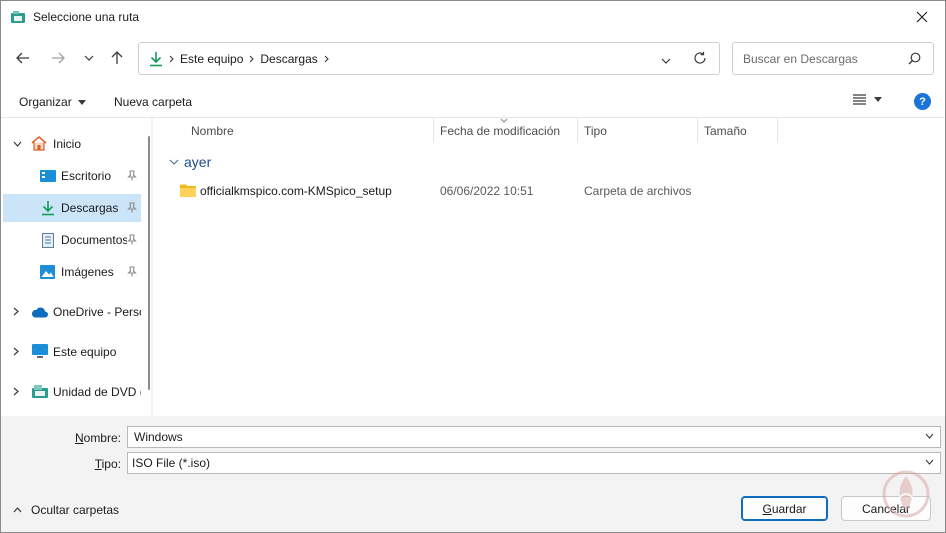 This screenshot has height=533, width=946. I want to click on command-bar: Organizar Nueva carpeta ?, so click(473, 101).